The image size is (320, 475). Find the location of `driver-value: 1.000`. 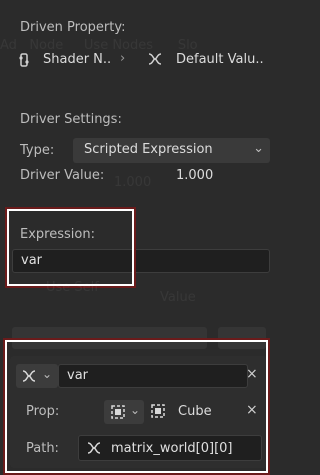

driver-value: 1.000 is located at coordinates (195, 175).